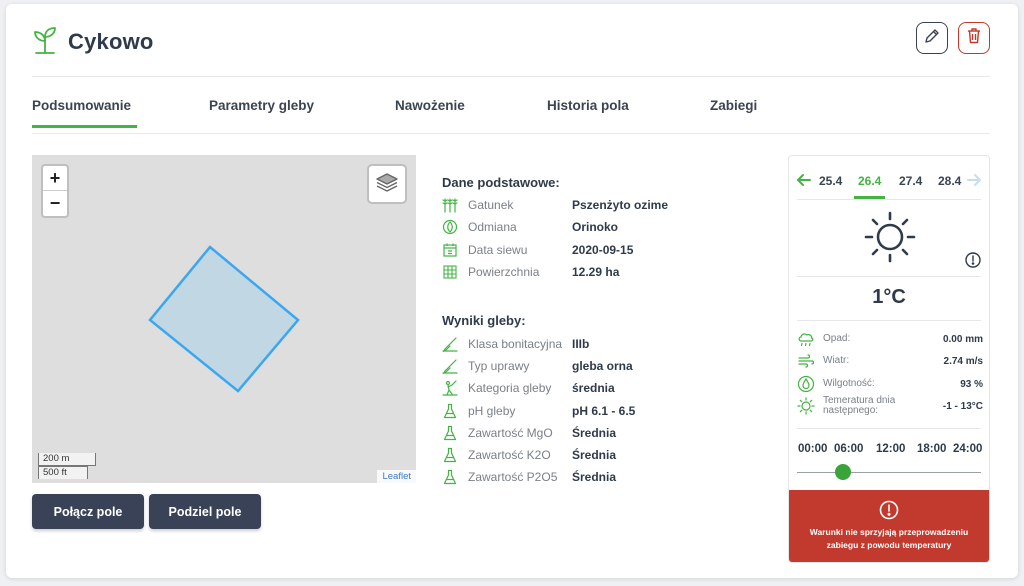  I want to click on field-header: Cykowo, so click(93, 42).